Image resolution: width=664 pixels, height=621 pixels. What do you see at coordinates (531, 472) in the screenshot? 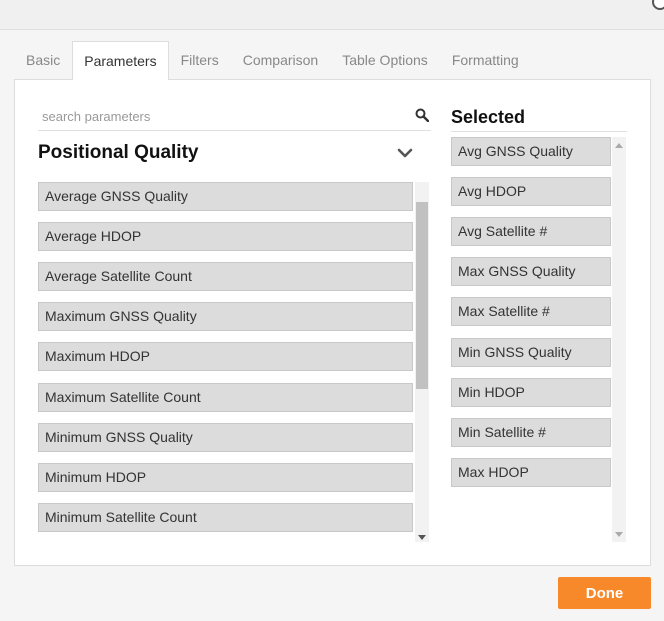
I see `selected-item-max-hdop: Max HDOP` at bounding box center [531, 472].